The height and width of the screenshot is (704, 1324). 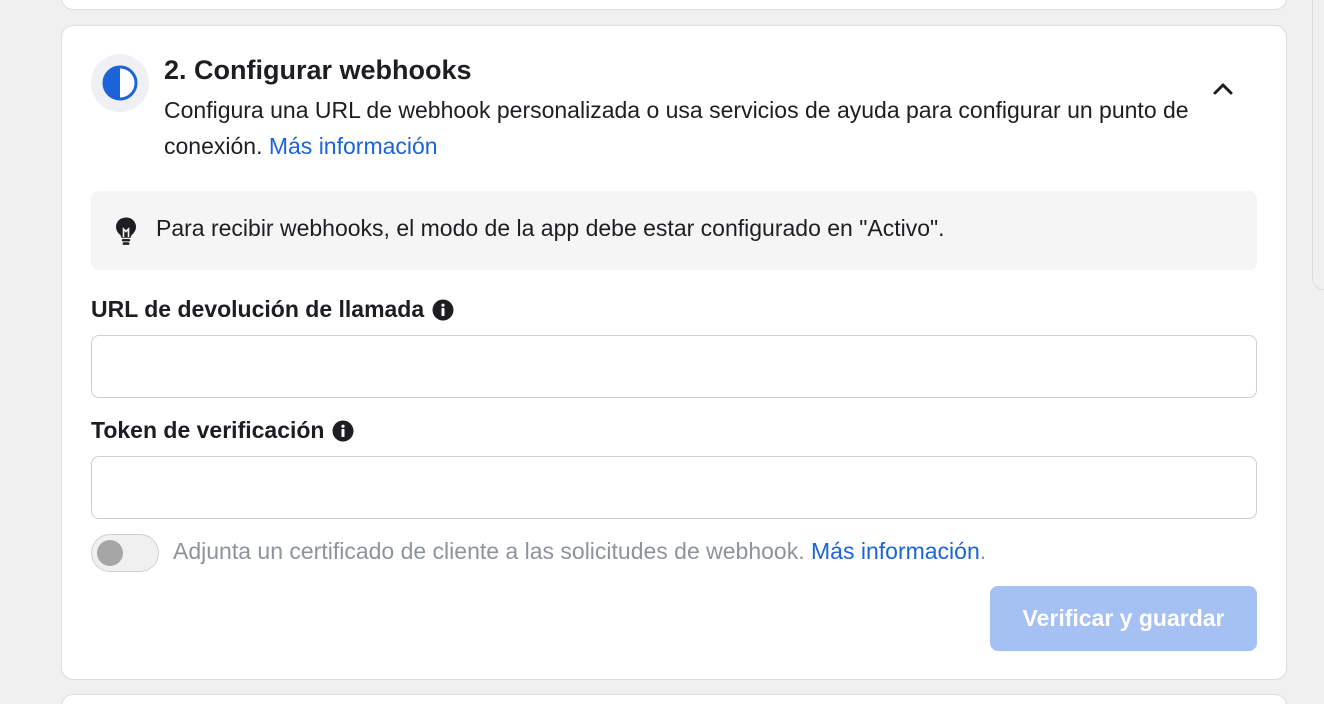 I want to click on verify-token-label: Token de verificación, so click(x=222, y=430).